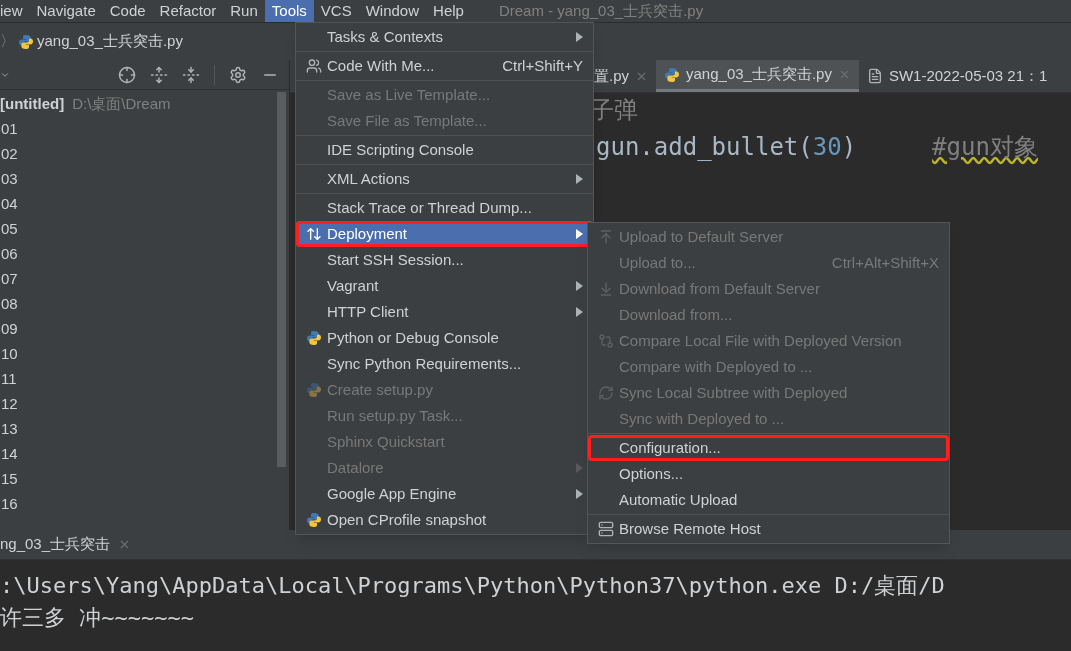  Describe the element at coordinates (15, 11) in the screenshot. I see `menu-bar-item: iew` at that location.